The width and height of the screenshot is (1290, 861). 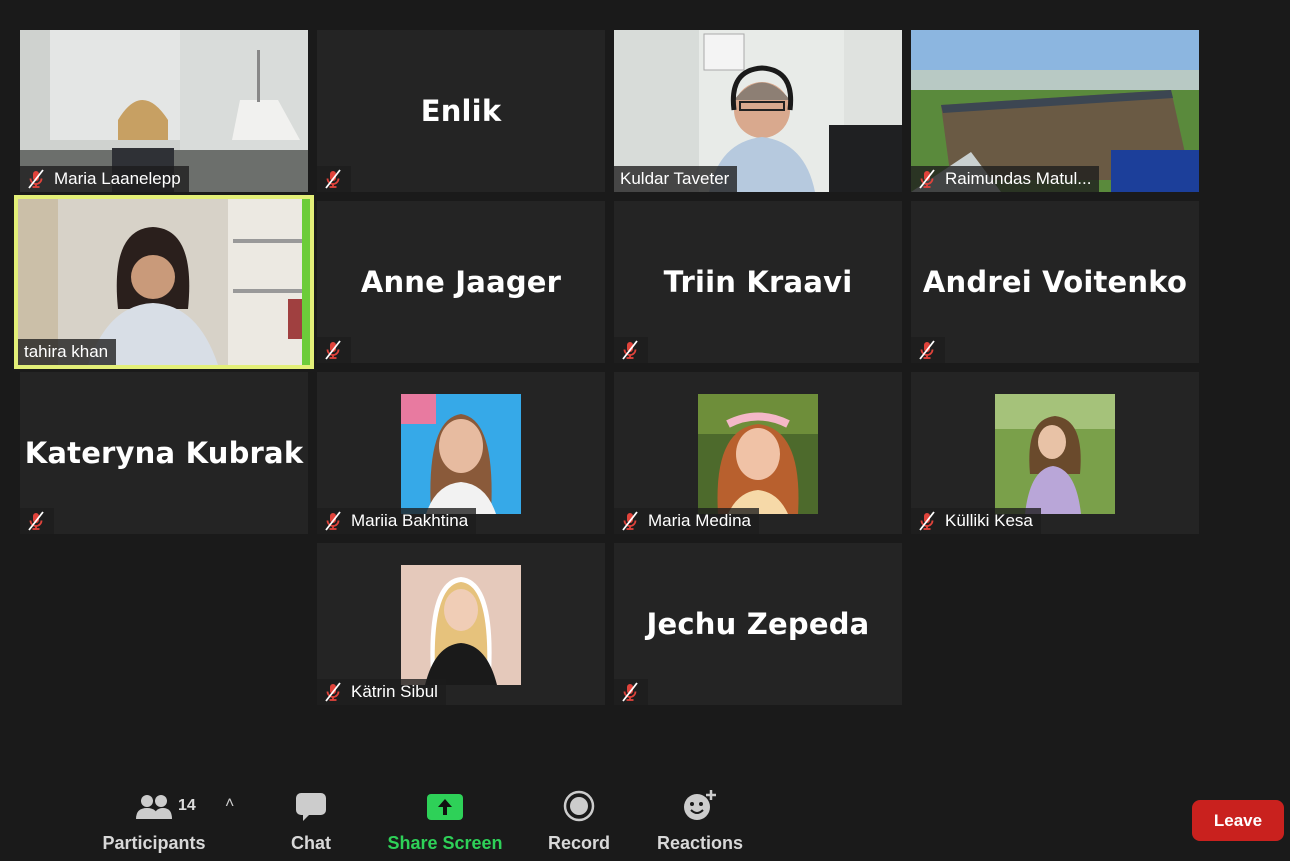 I want to click on name-label: Külliki Kesa, so click(x=976, y=521).